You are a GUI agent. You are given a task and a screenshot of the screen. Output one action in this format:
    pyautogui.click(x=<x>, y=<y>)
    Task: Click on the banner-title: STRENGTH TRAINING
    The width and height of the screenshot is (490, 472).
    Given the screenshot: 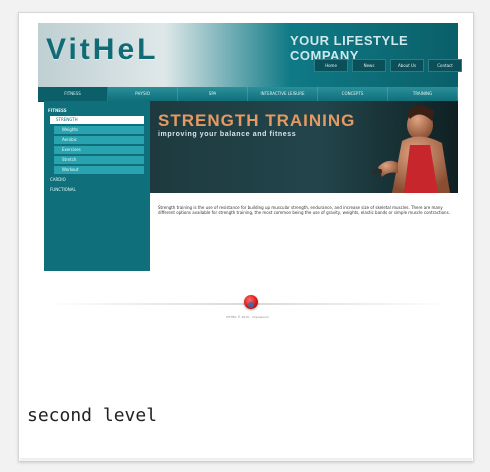 What is the action you would take?
    pyautogui.click(x=257, y=120)
    